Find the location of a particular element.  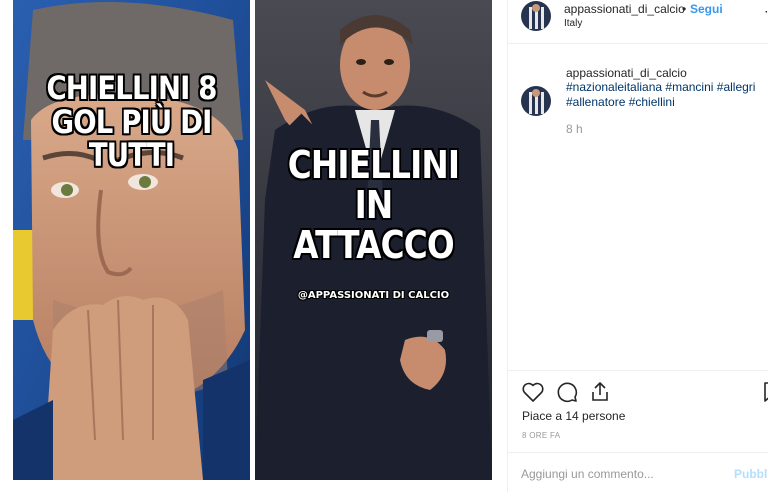

publish-button: Pubblica is located at coordinates (751, 474).